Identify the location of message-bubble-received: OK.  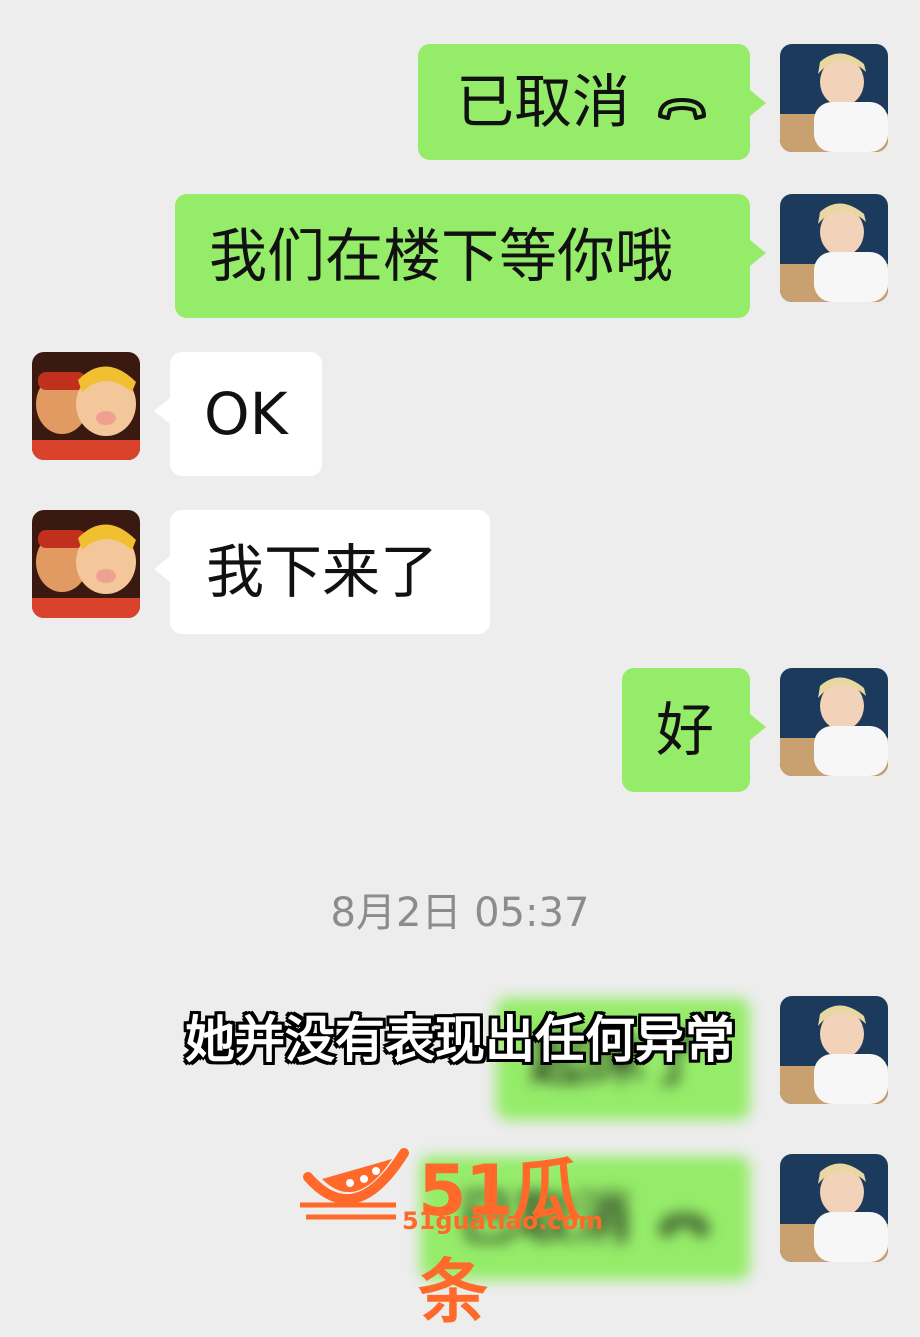
(246, 414).